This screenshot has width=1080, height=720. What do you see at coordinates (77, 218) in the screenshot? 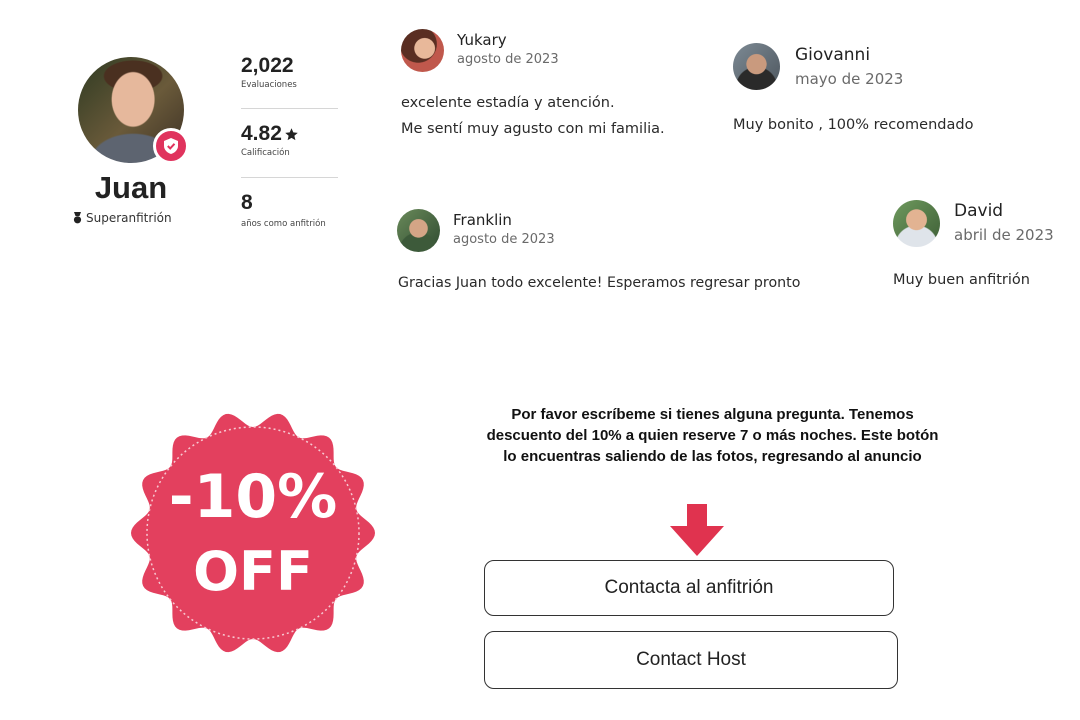
I see `superhost-medal-icon` at bounding box center [77, 218].